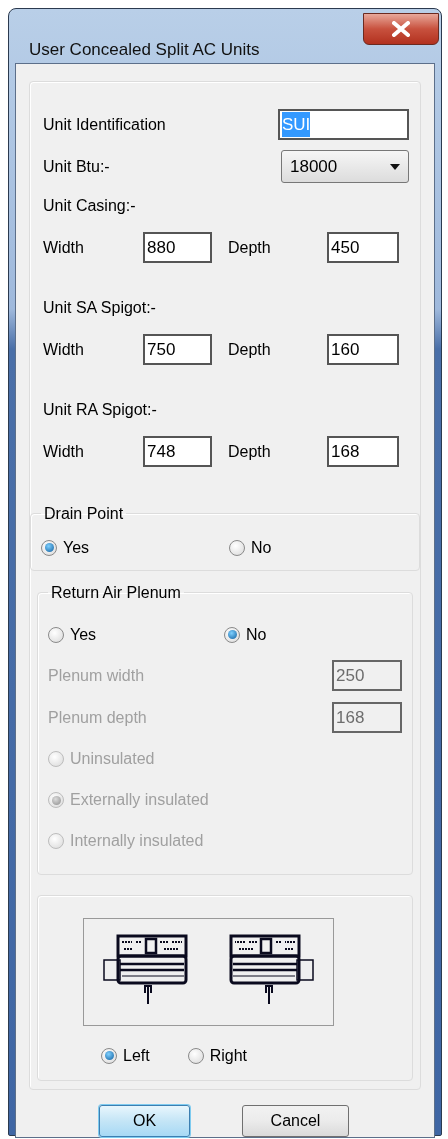 The image size is (448, 1139). Describe the element at coordinates (99, 307) in the screenshot. I see `section-heading: Unit SA Spigot:-` at that location.